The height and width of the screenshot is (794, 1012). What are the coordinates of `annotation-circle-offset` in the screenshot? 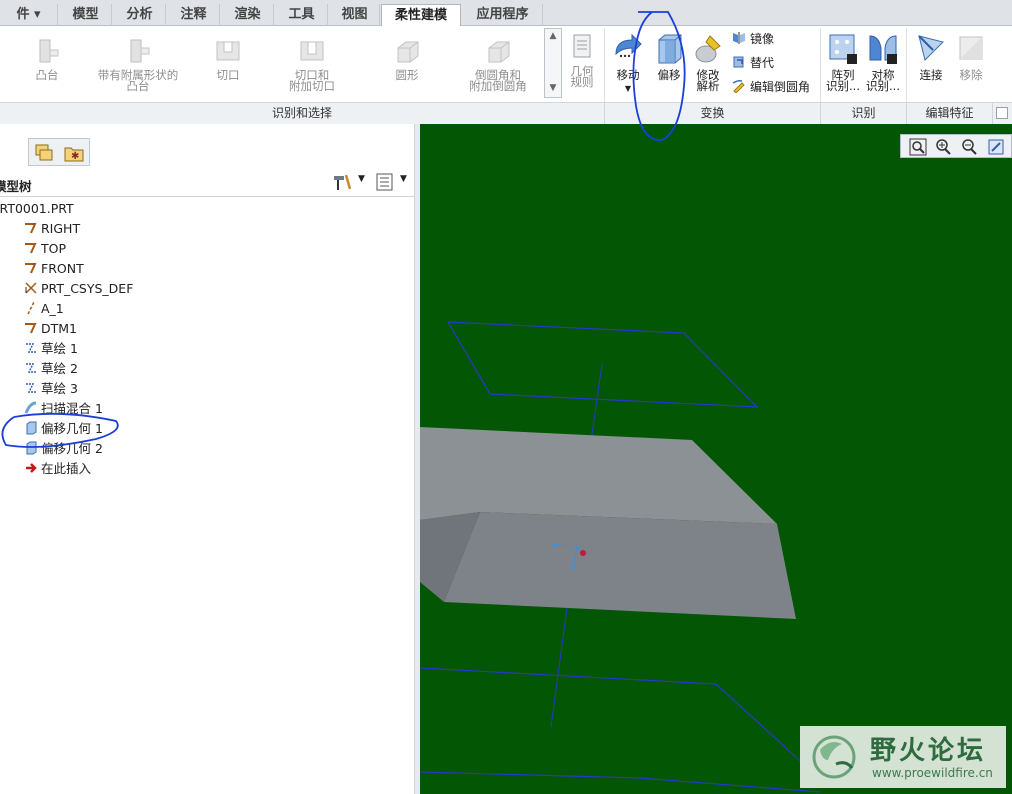 It's located at (659, 76).